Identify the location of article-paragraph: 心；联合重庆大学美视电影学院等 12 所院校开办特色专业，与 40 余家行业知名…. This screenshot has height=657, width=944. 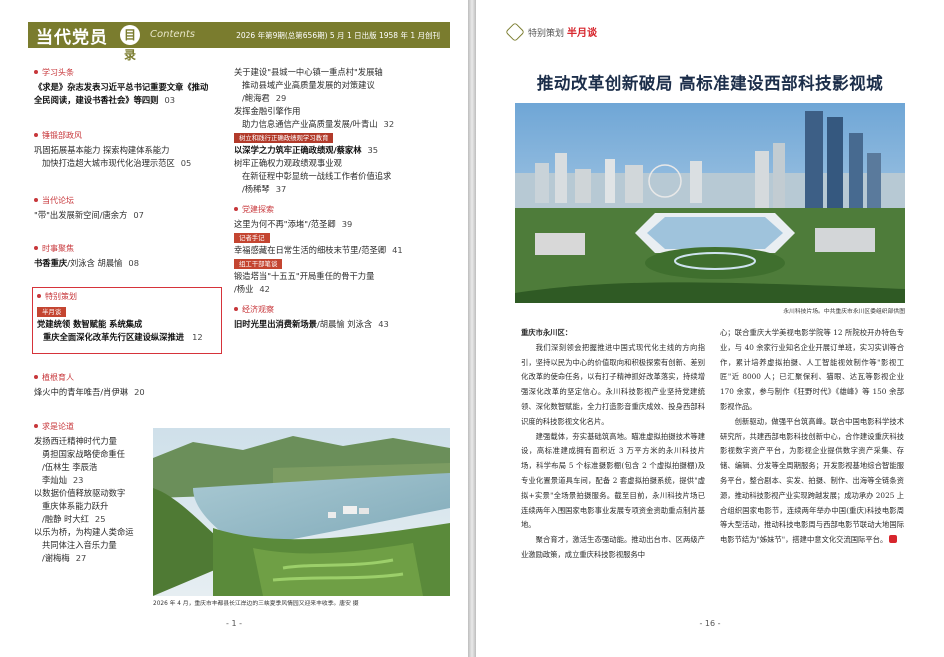
(812, 369).